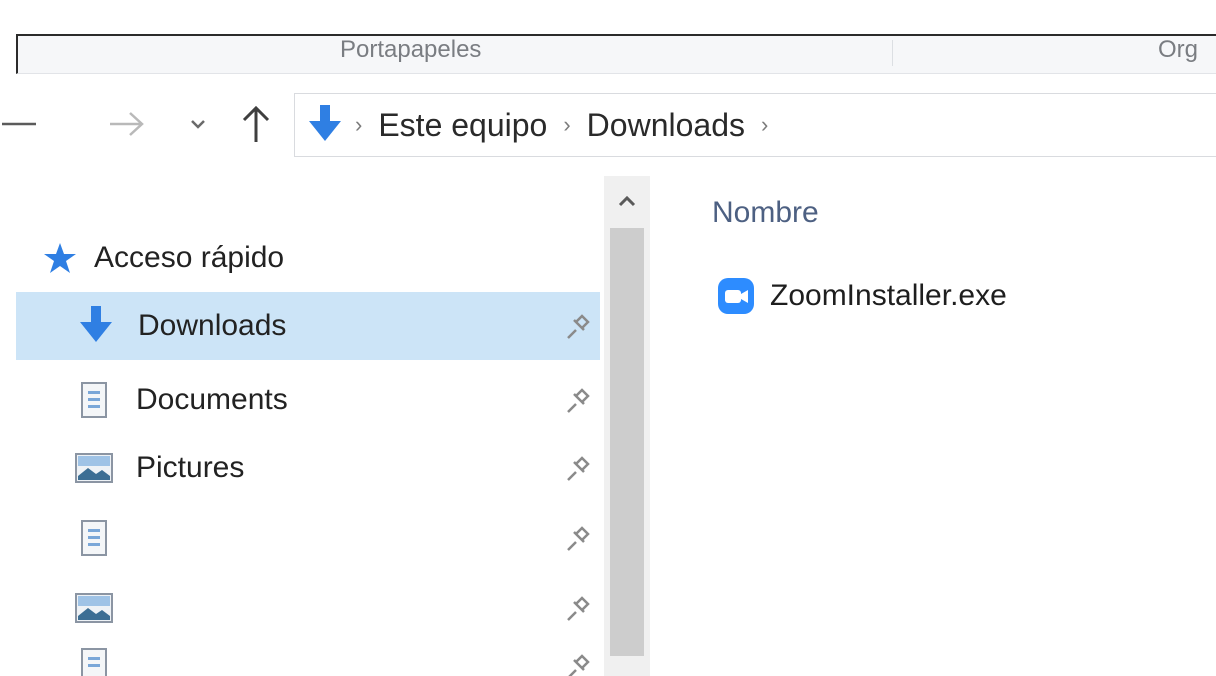  I want to click on recent-locations-button, so click(198, 124).